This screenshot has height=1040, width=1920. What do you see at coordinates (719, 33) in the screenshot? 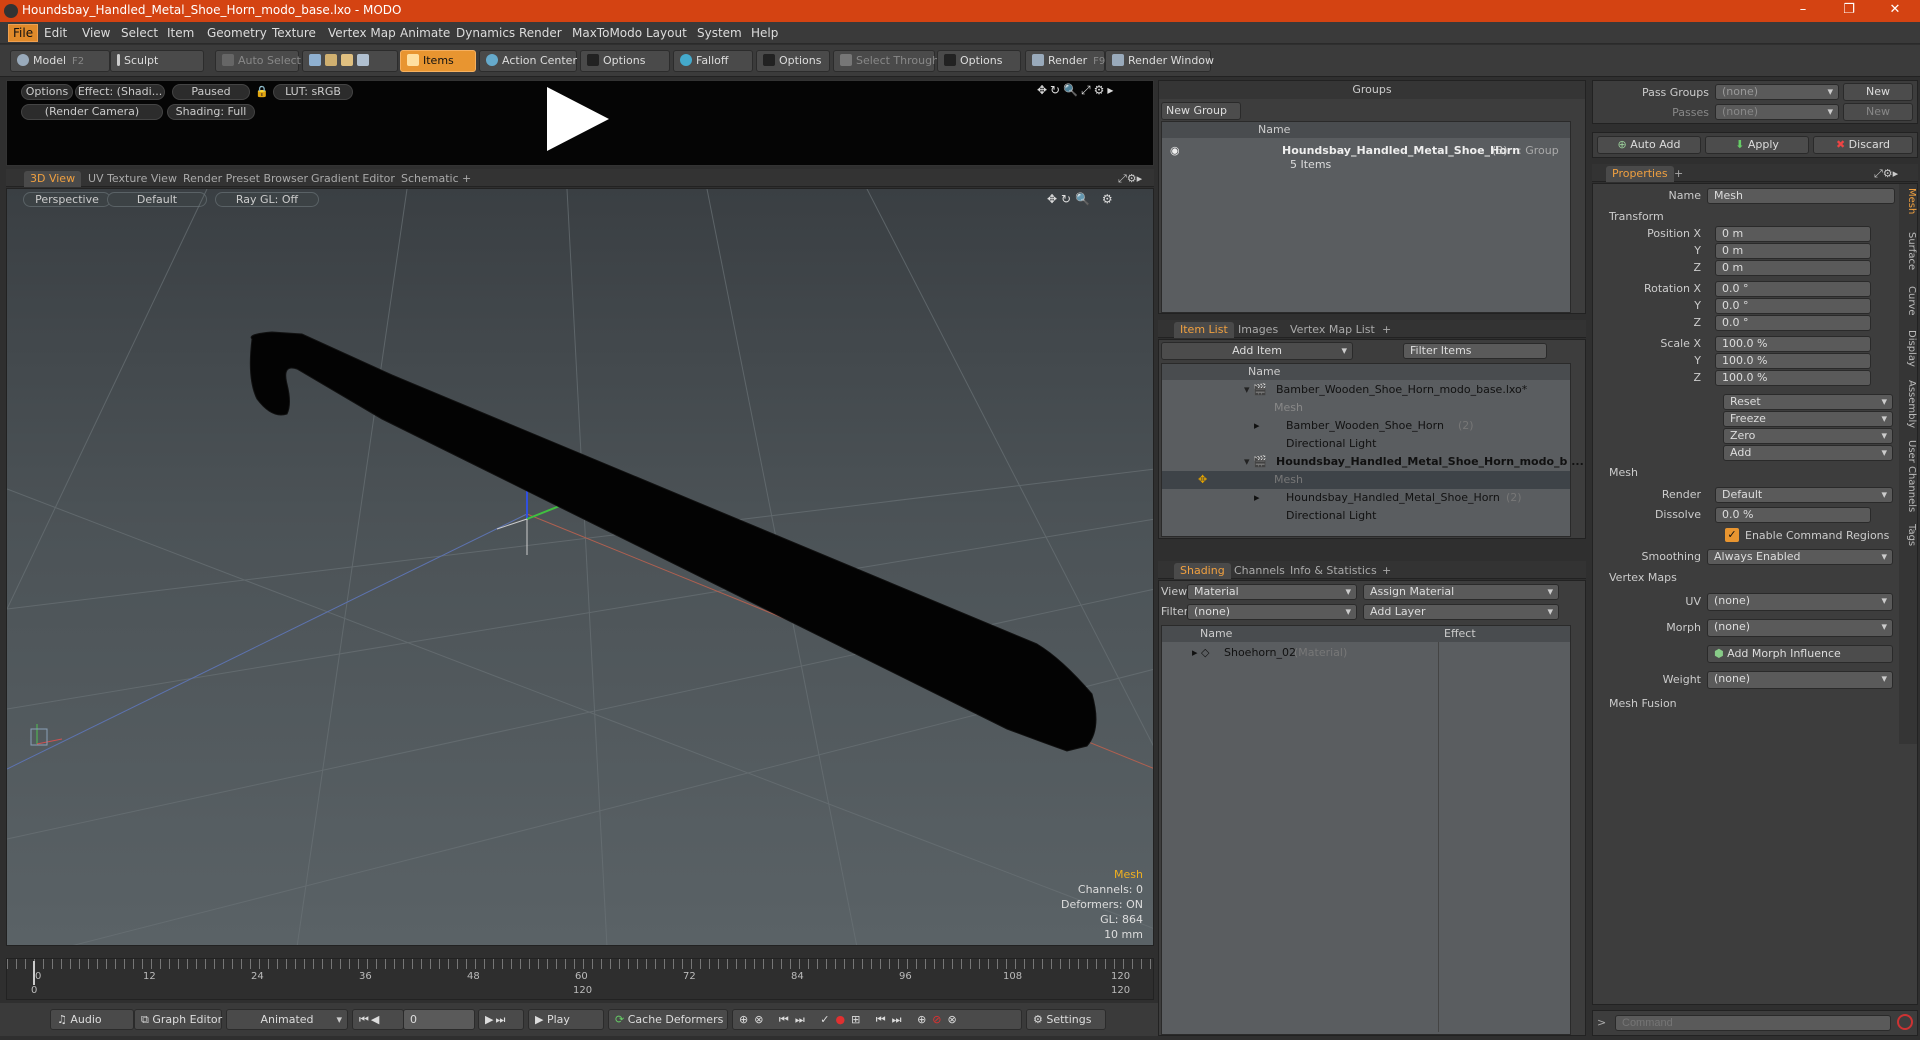
I see `menu-system: System` at bounding box center [719, 33].